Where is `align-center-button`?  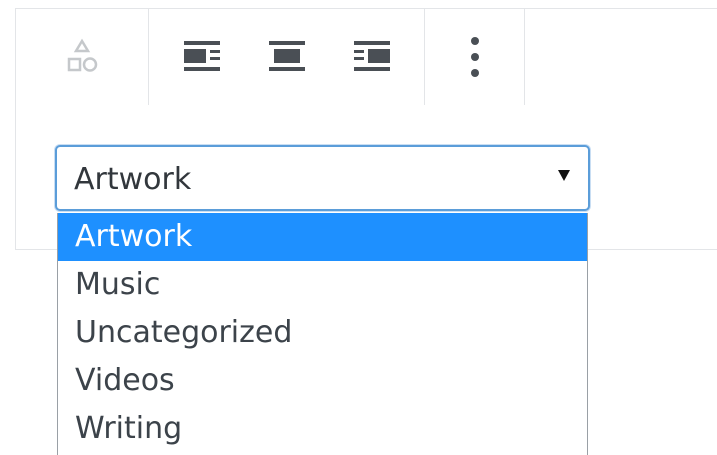
align-center-button is located at coordinates (287, 57).